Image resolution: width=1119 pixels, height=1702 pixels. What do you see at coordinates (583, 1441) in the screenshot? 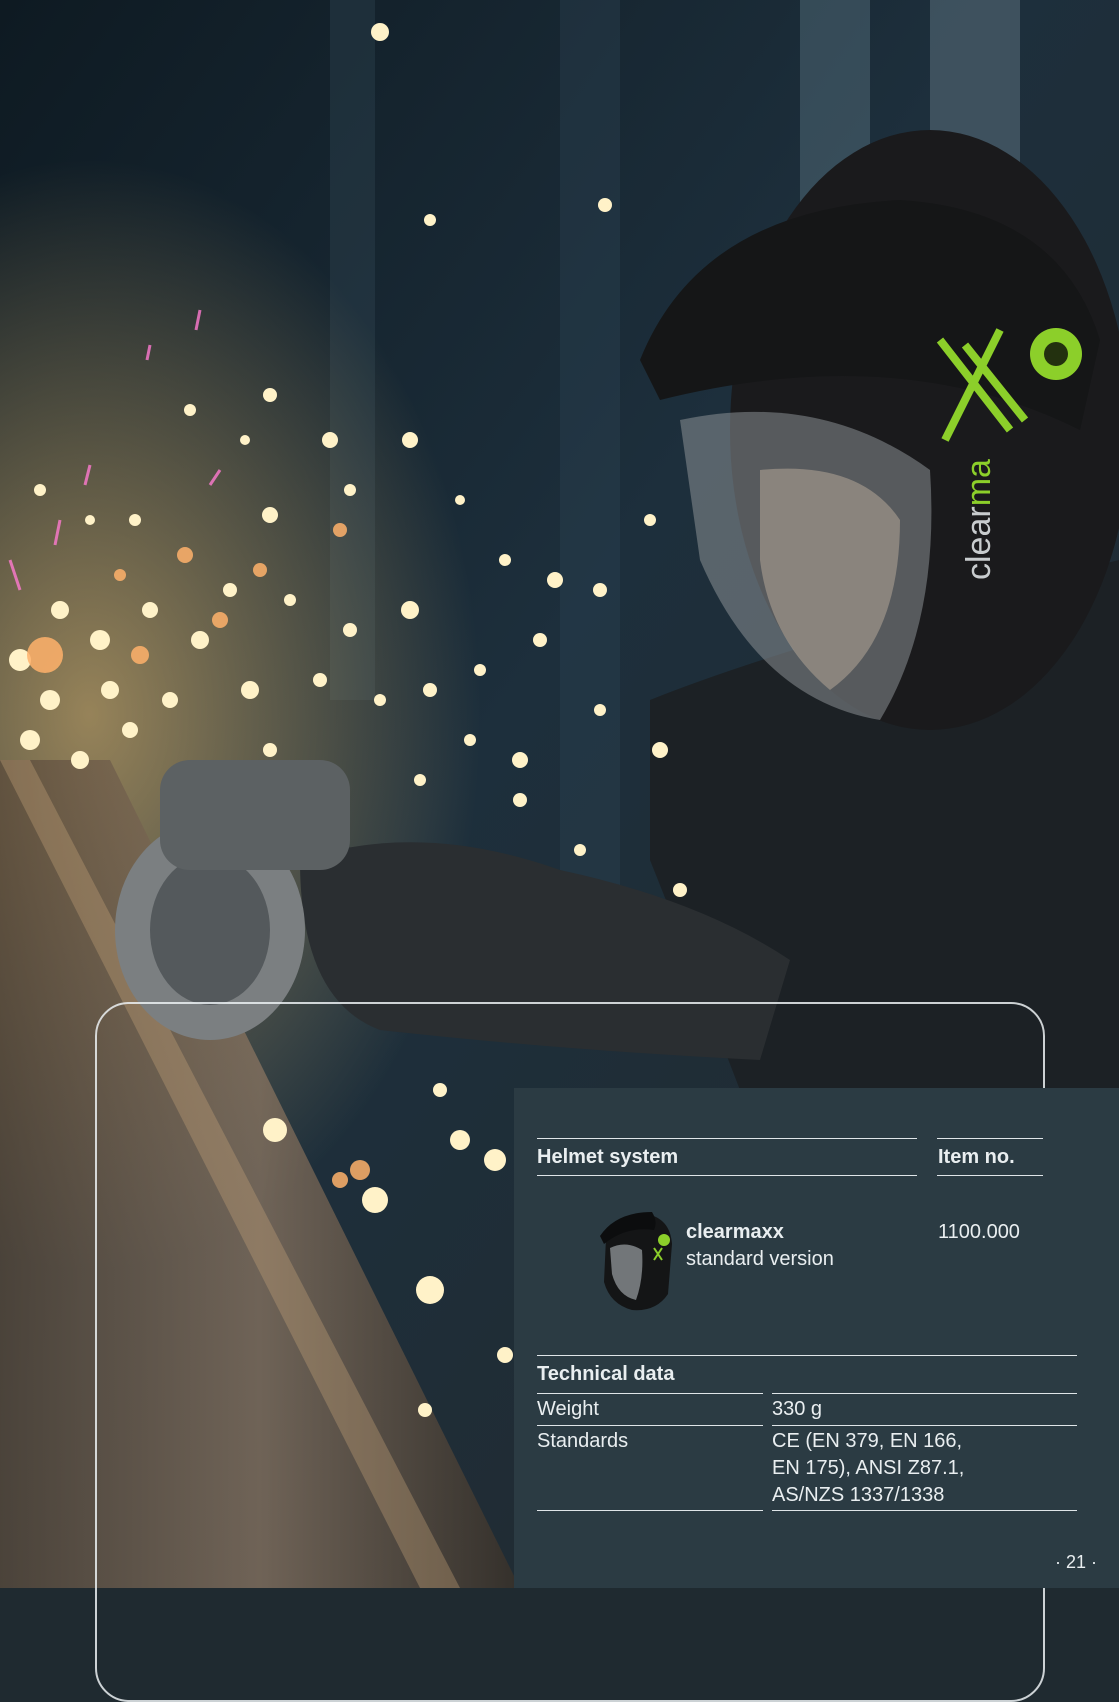
I see `standards-label: Standards` at bounding box center [583, 1441].